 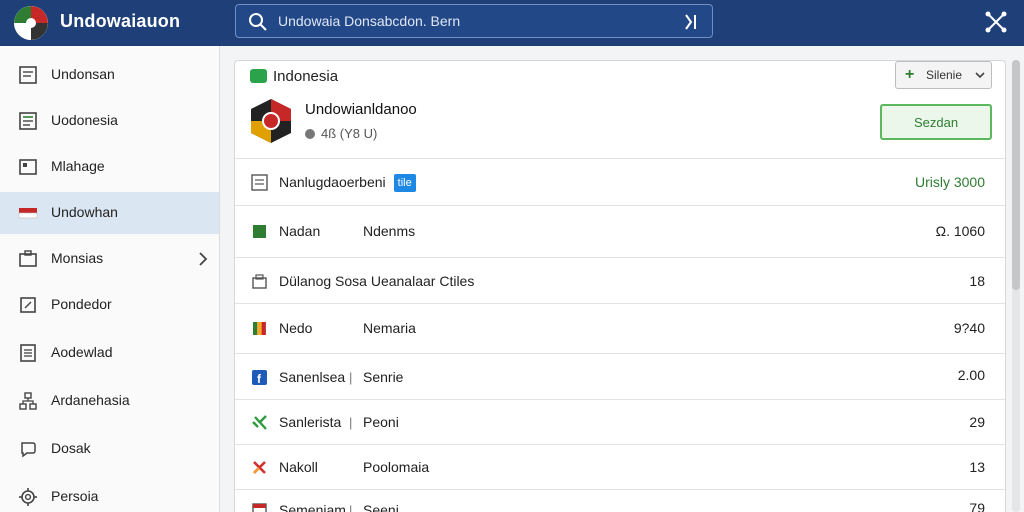 I want to click on sidebar-item-pondedor: Pondedor, so click(x=109, y=305).